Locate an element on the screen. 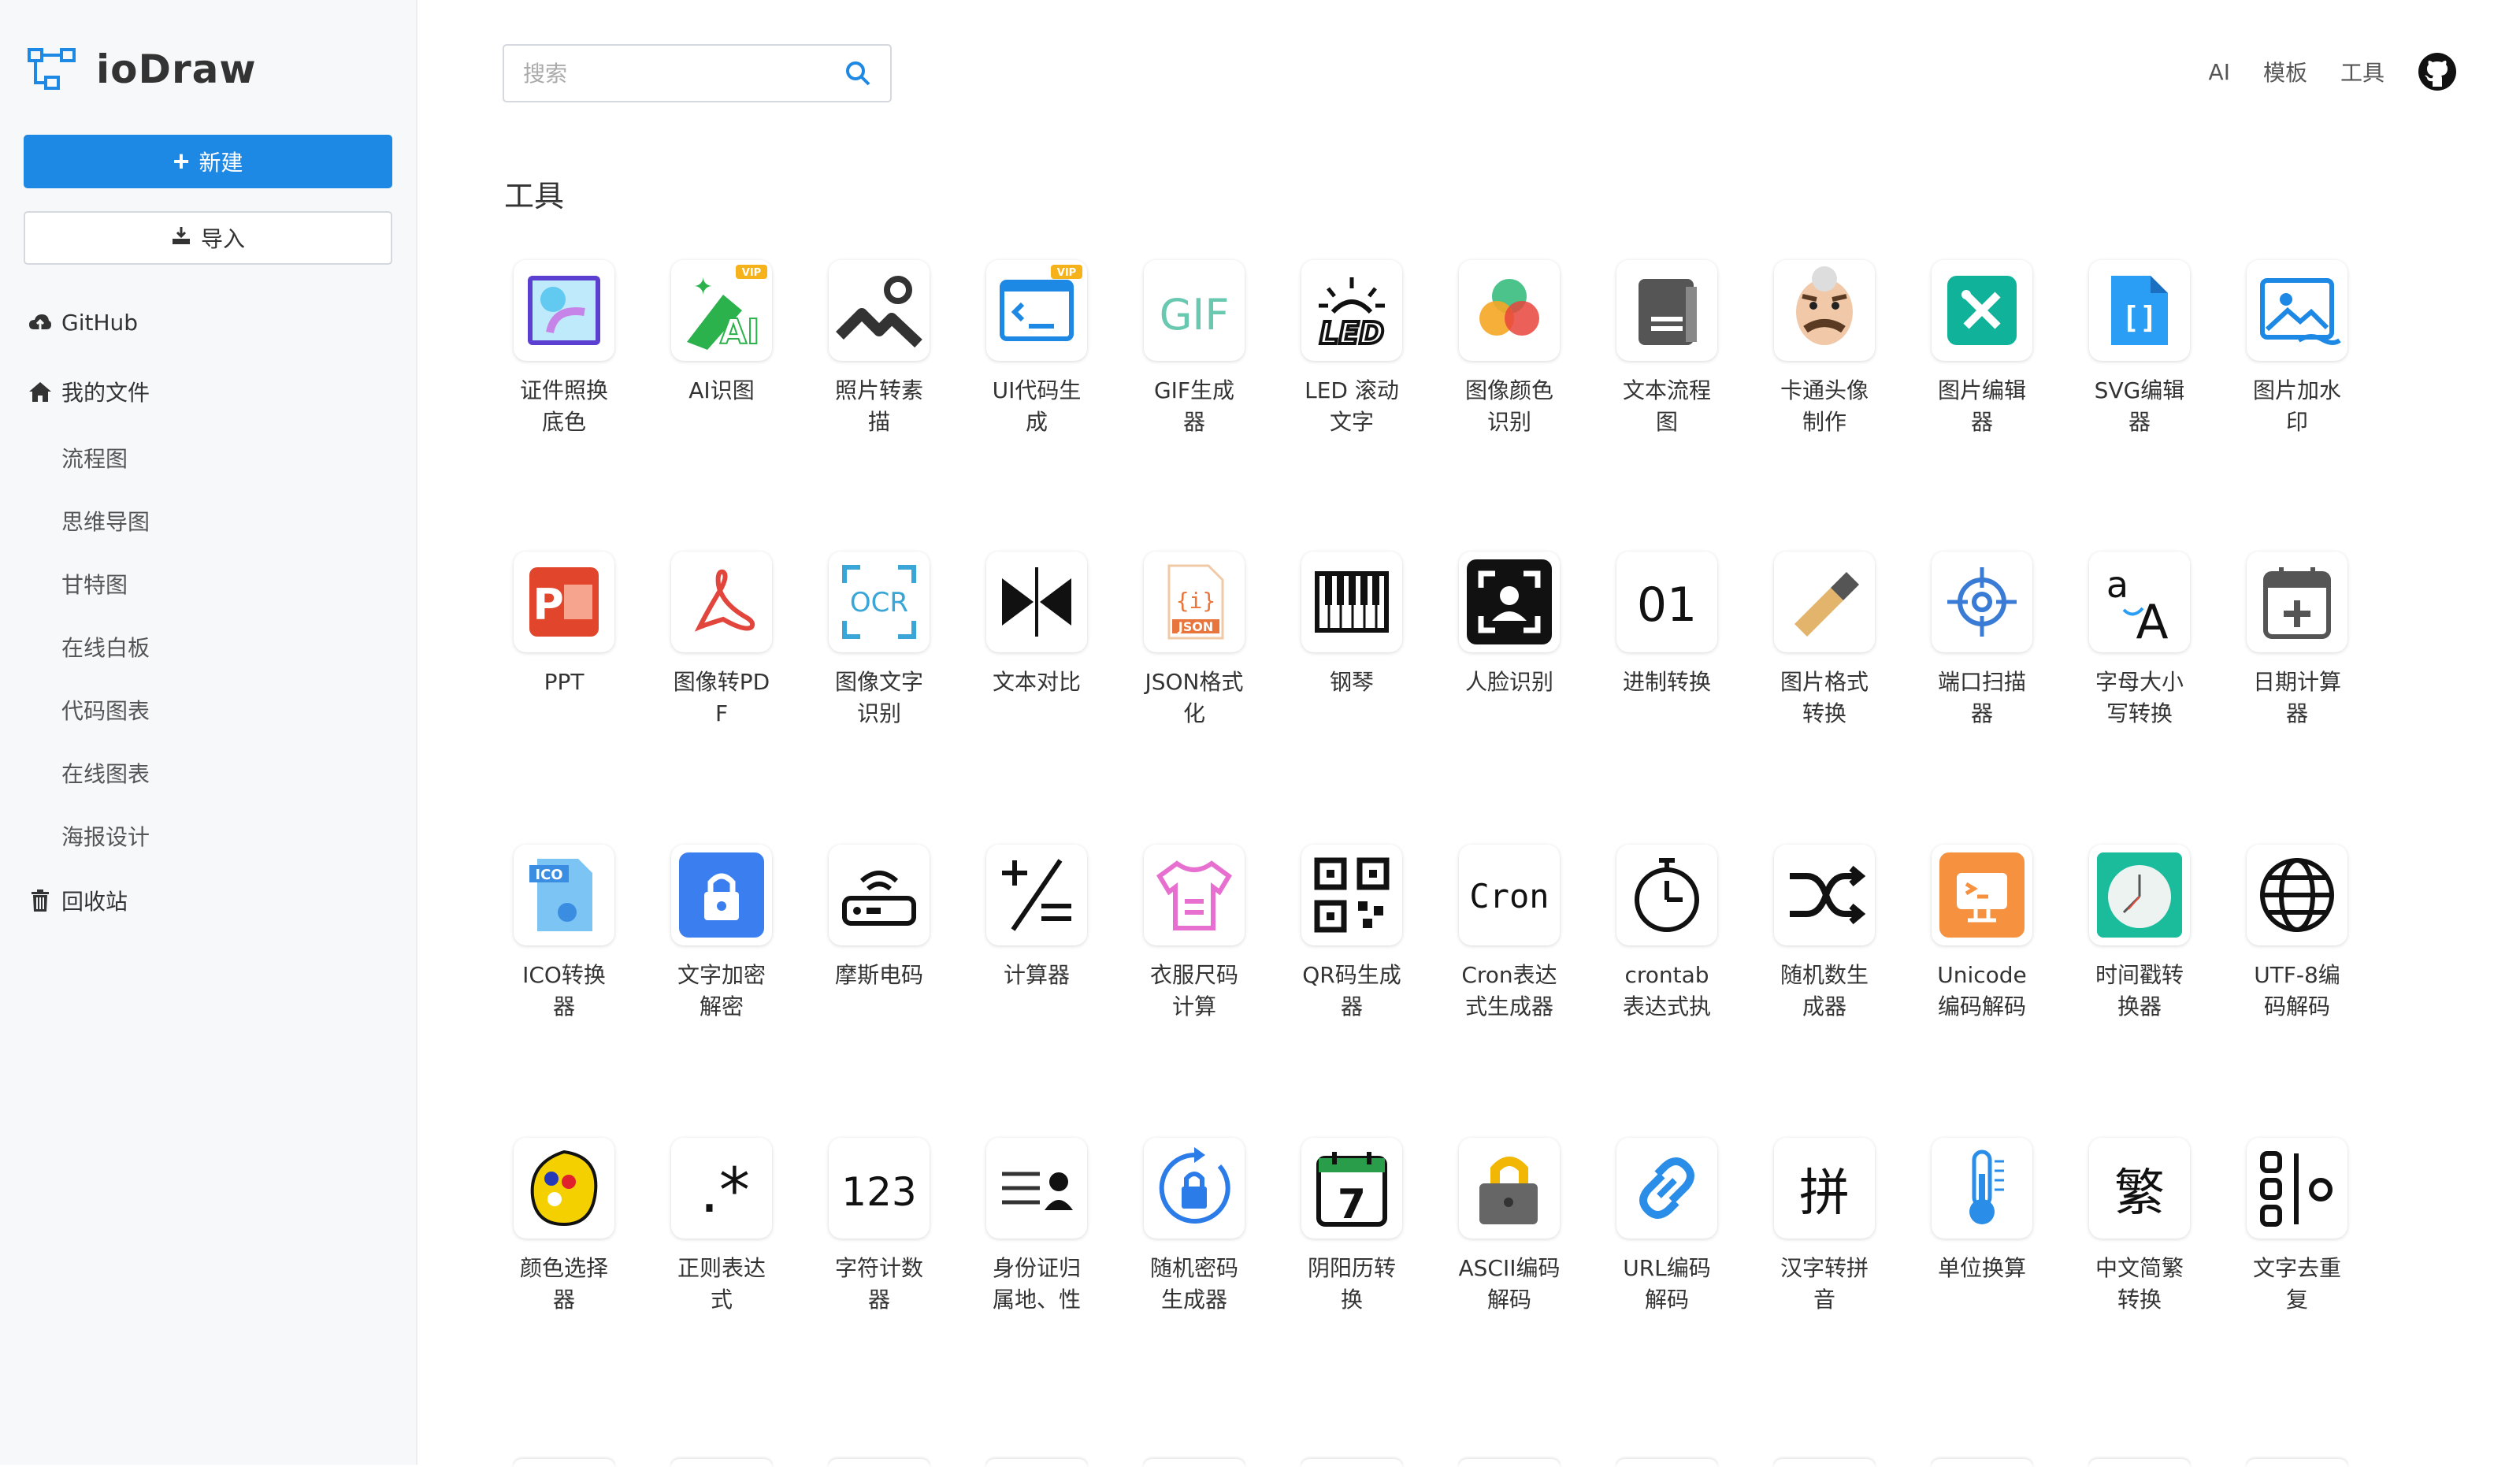  tool-card: ICO ICO转换器 is located at coordinates (564, 934).